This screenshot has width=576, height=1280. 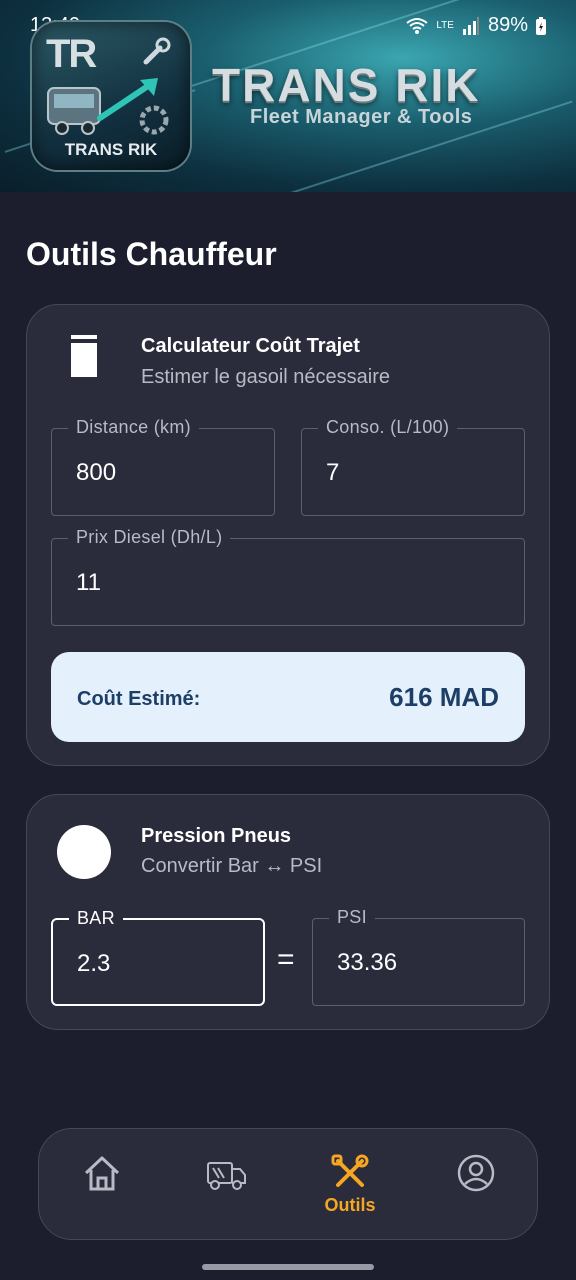 I want to click on nav-tools: Outils, so click(x=350, y=1187).